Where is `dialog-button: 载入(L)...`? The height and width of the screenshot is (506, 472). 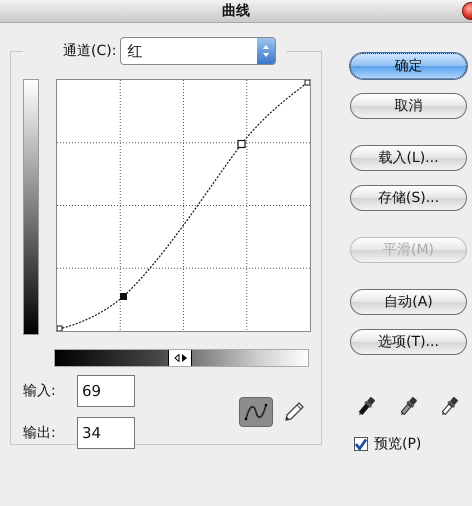 dialog-button: 载入(L)... is located at coordinates (408, 158).